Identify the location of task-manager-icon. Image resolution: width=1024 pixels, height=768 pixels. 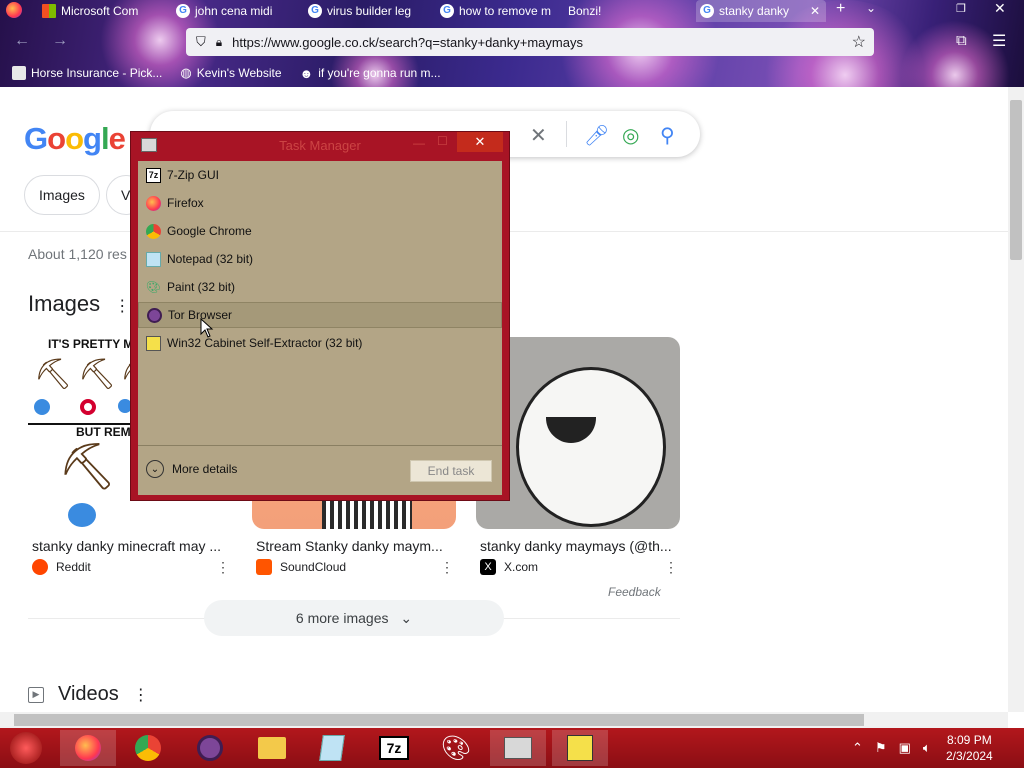
(518, 748).